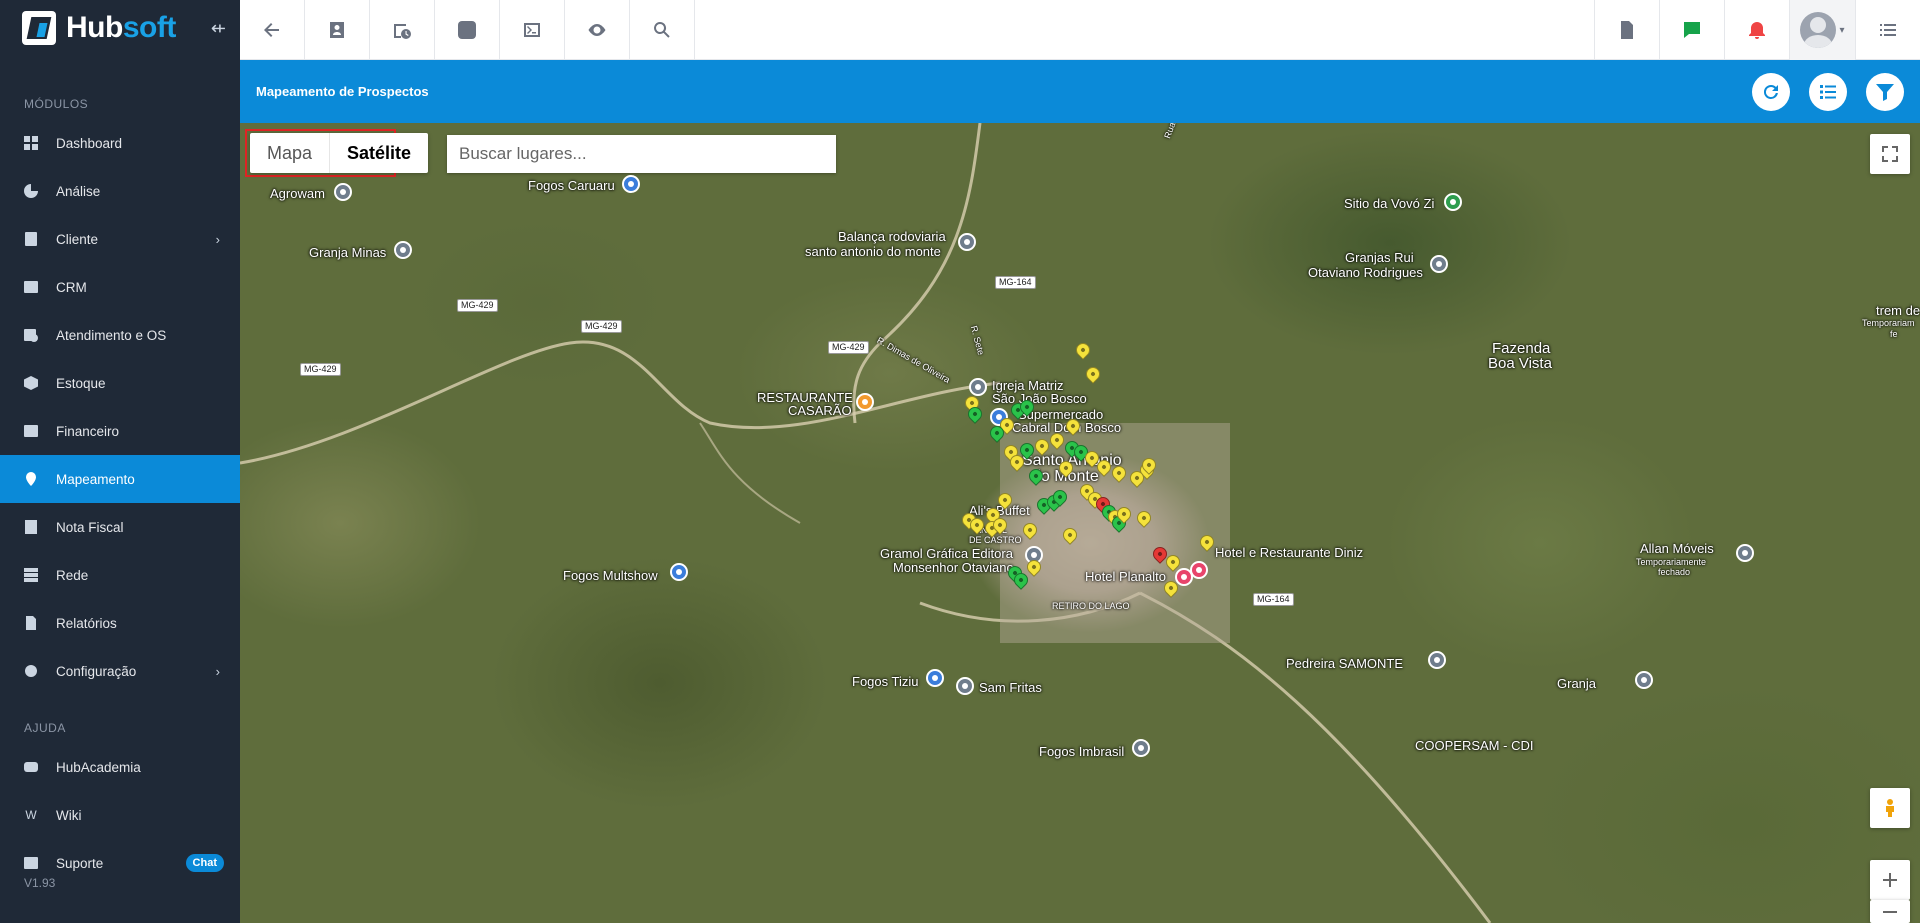 The image size is (1920, 923). What do you see at coordinates (532, 30) in the screenshot?
I see `terminal-button` at bounding box center [532, 30].